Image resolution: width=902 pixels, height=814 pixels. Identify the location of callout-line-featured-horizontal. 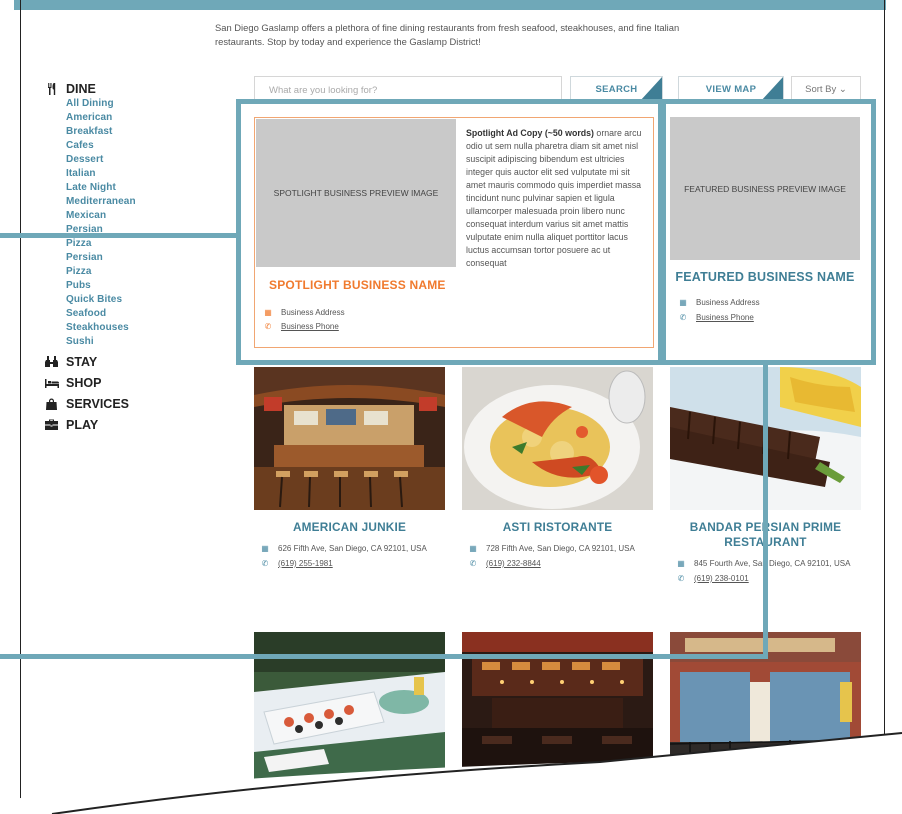
(384, 656).